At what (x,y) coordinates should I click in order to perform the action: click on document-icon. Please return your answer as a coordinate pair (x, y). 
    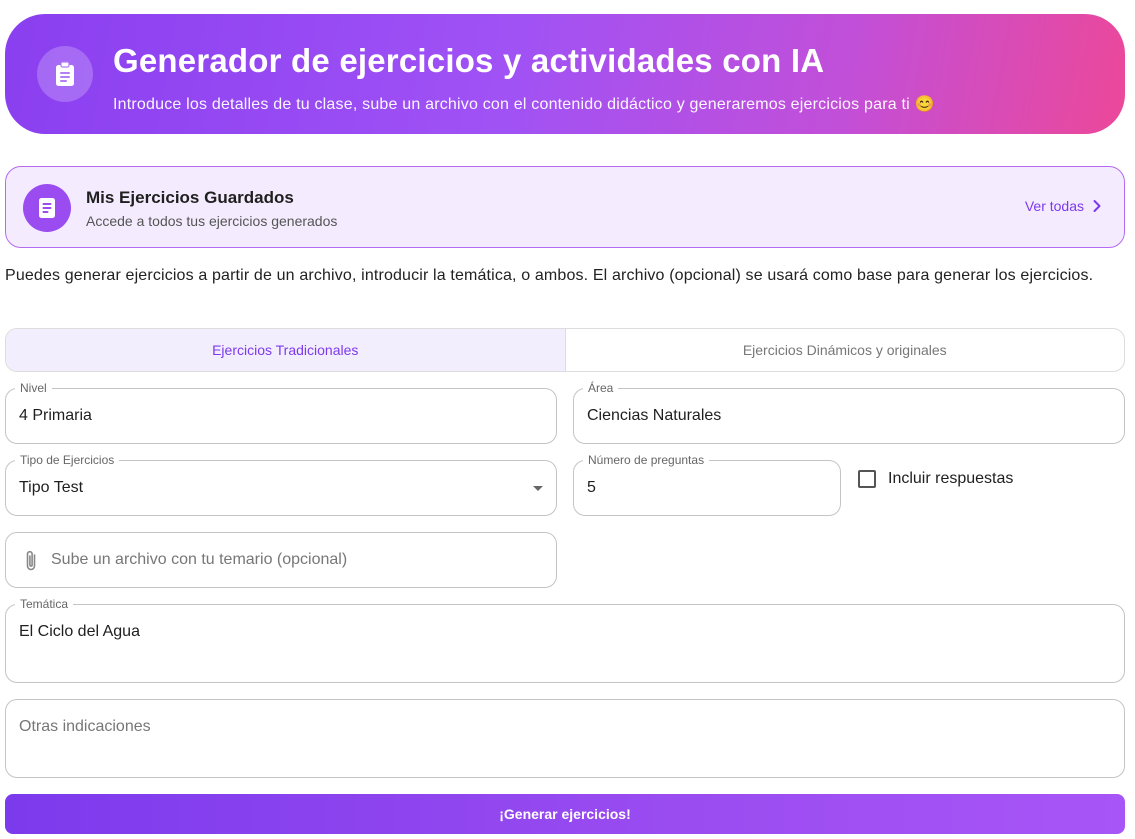
    Looking at the image, I should click on (47, 208).